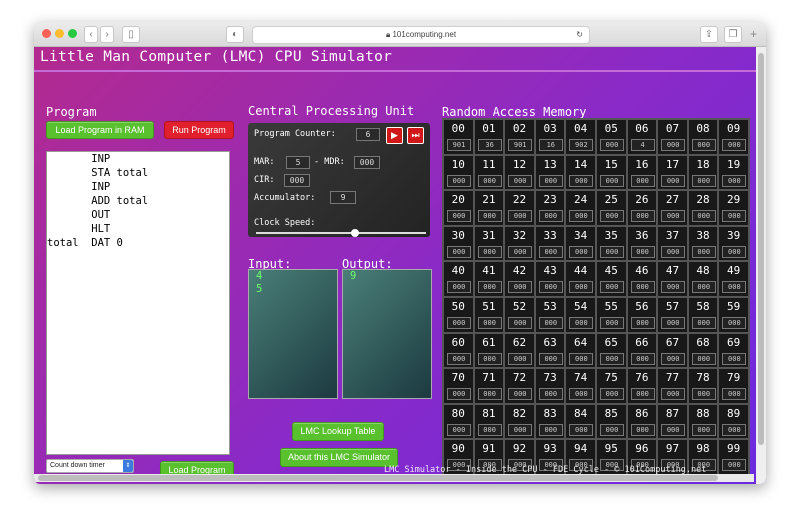 The height and width of the screenshot is (530, 800). Describe the element at coordinates (642, 137) in the screenshot. I see `ram-cell: 06 4` at that location.